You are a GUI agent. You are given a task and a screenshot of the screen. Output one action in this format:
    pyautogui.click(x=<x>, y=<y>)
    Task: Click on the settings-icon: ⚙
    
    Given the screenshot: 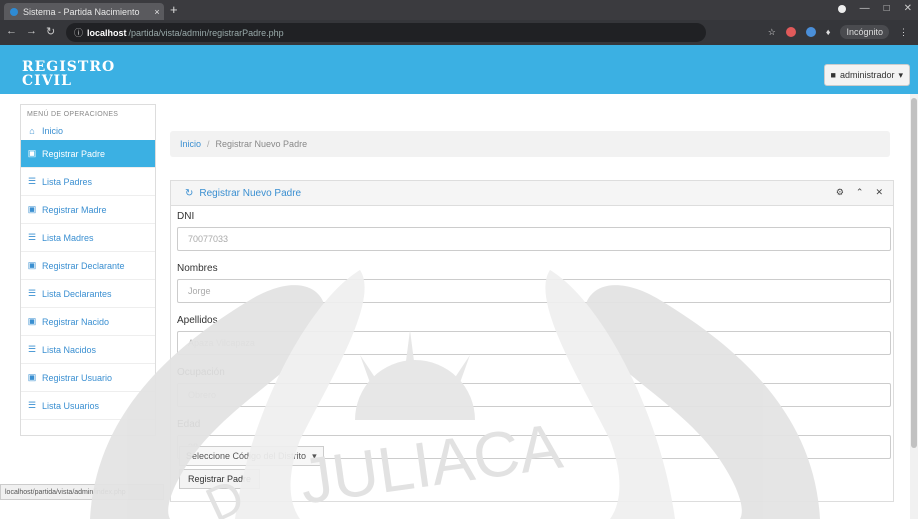 What is the action you would take?
    pyautogui.click(x=840, y=192)
    